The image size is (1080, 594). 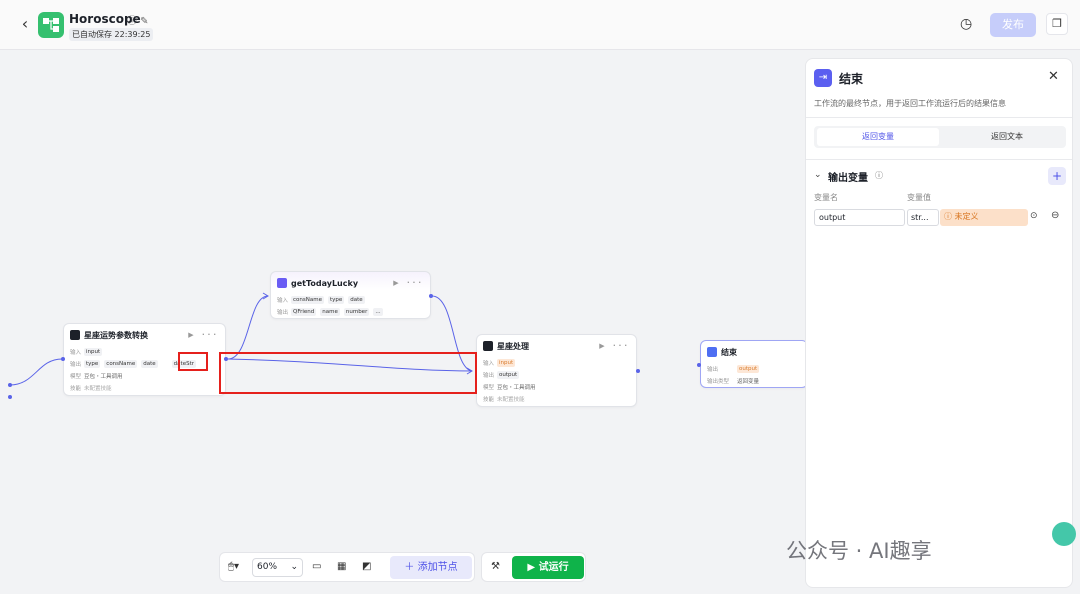 I want to click on var-tag: QFriend, so click(x=304, y=312).